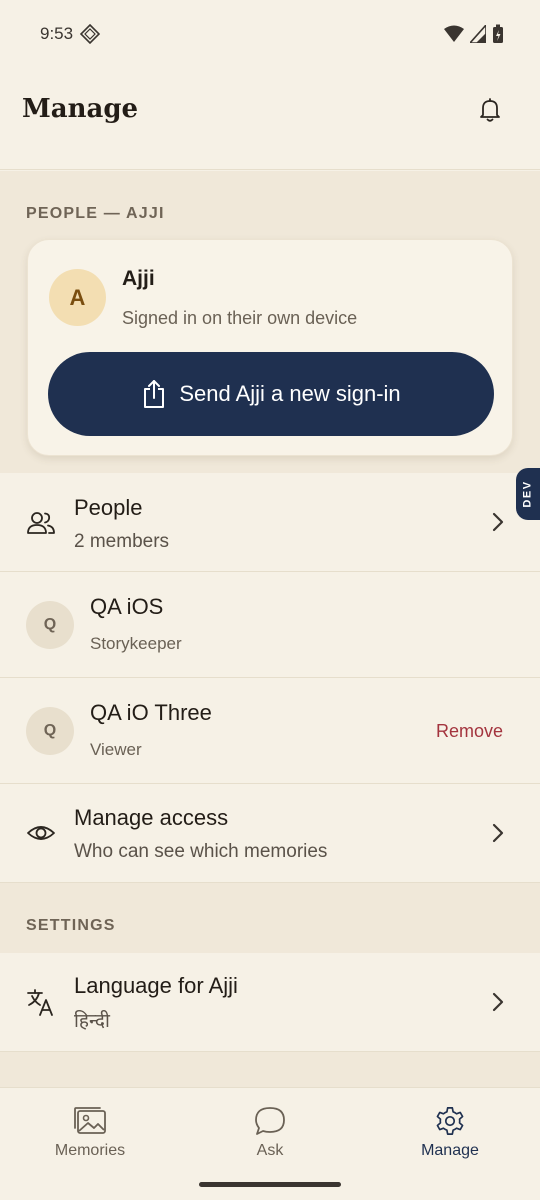 The width and height of the screenshot is (540, 1200). Describe the element at coordinates (71, 925) in the screenshot. I see `section-label-settings: SETTINGS` at that location.